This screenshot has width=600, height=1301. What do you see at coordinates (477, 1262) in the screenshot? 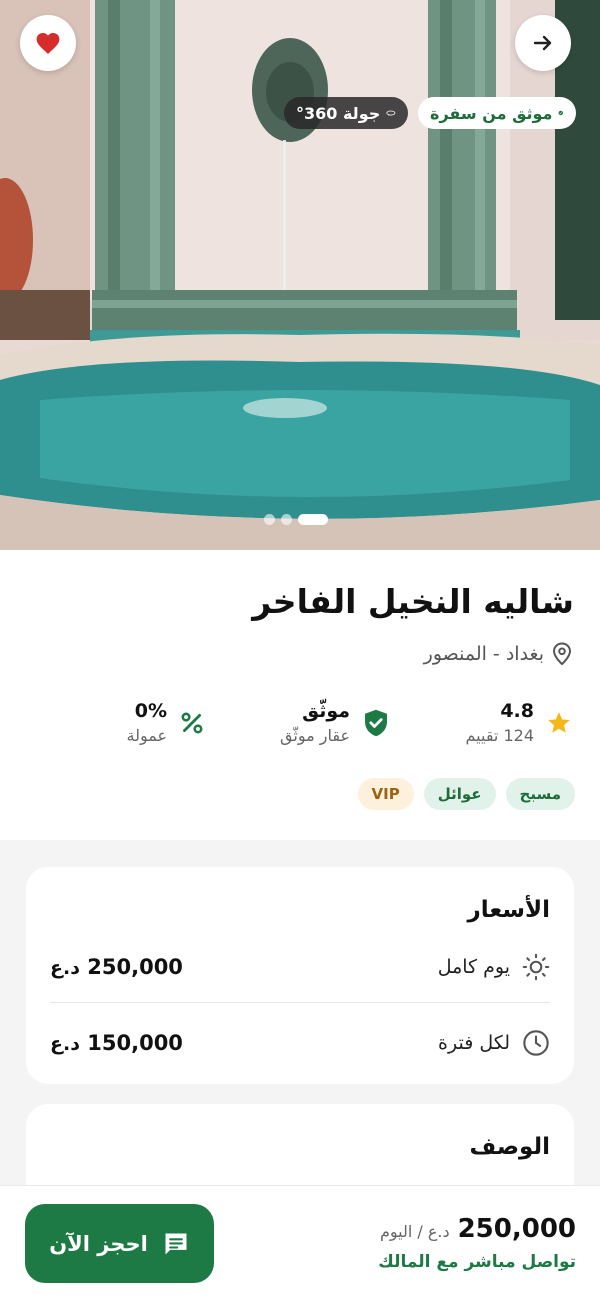
I see `contact-owner-link: تواصل مباشر مع المالك` at bounding box center [477, 1262].